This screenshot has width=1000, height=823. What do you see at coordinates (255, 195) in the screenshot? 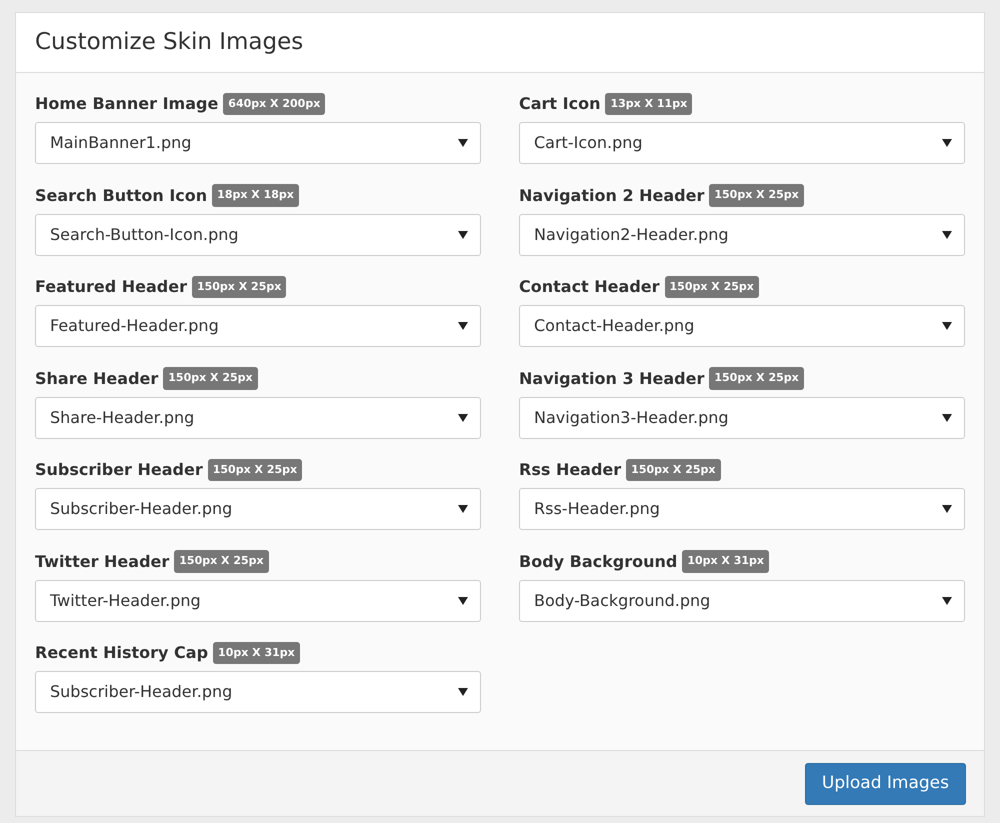
I see `size-badge: 18px X 18px` at bounding box center [255, 195].